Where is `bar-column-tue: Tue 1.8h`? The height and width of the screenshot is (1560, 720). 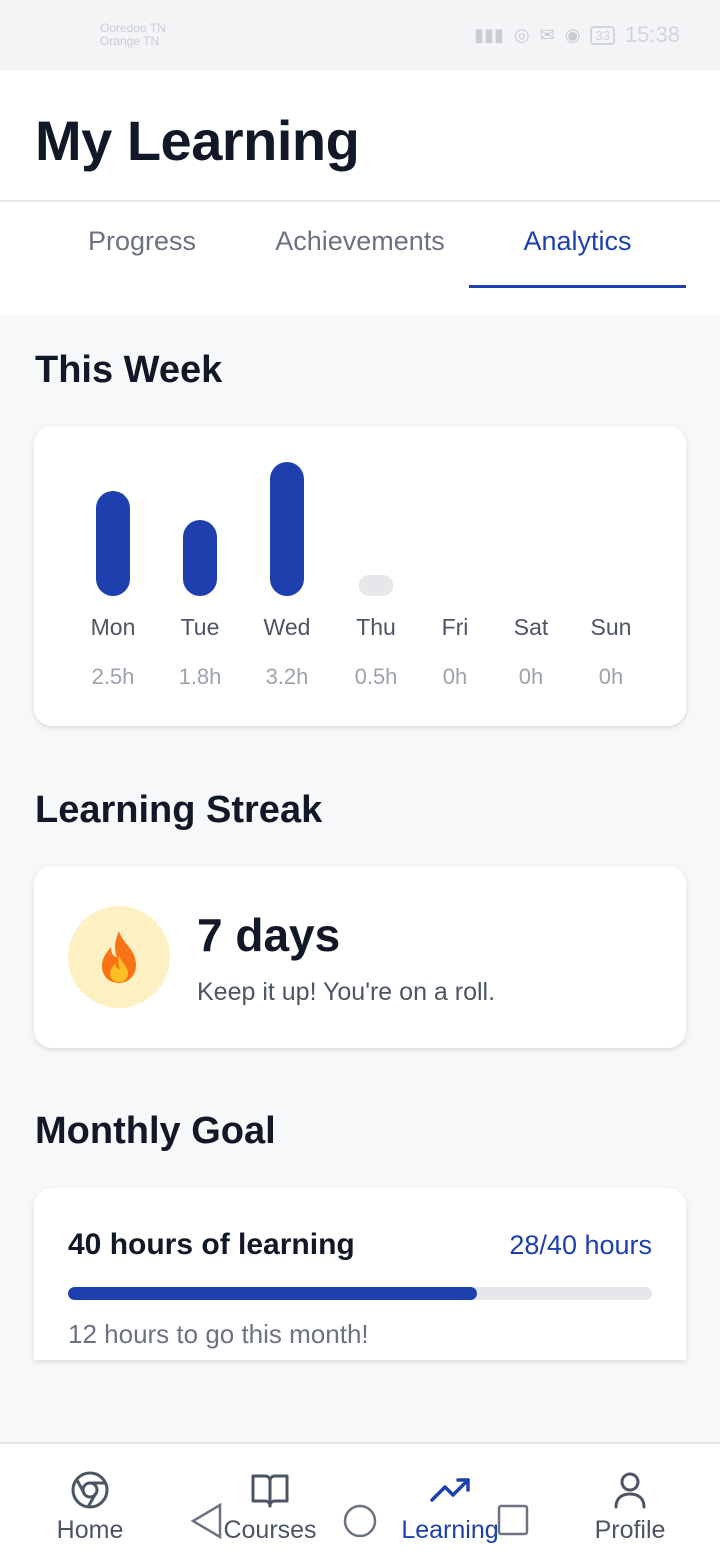
bar-column-tue: Tue 1.8h is located at coordinates (200, 576).